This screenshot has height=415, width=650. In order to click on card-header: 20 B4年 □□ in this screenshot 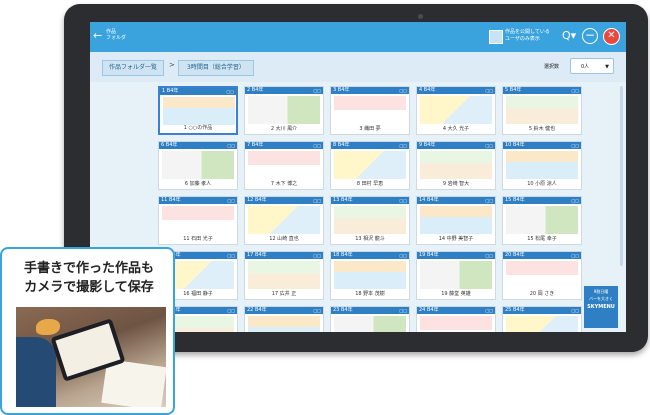, I will do `click(542, 255)`.